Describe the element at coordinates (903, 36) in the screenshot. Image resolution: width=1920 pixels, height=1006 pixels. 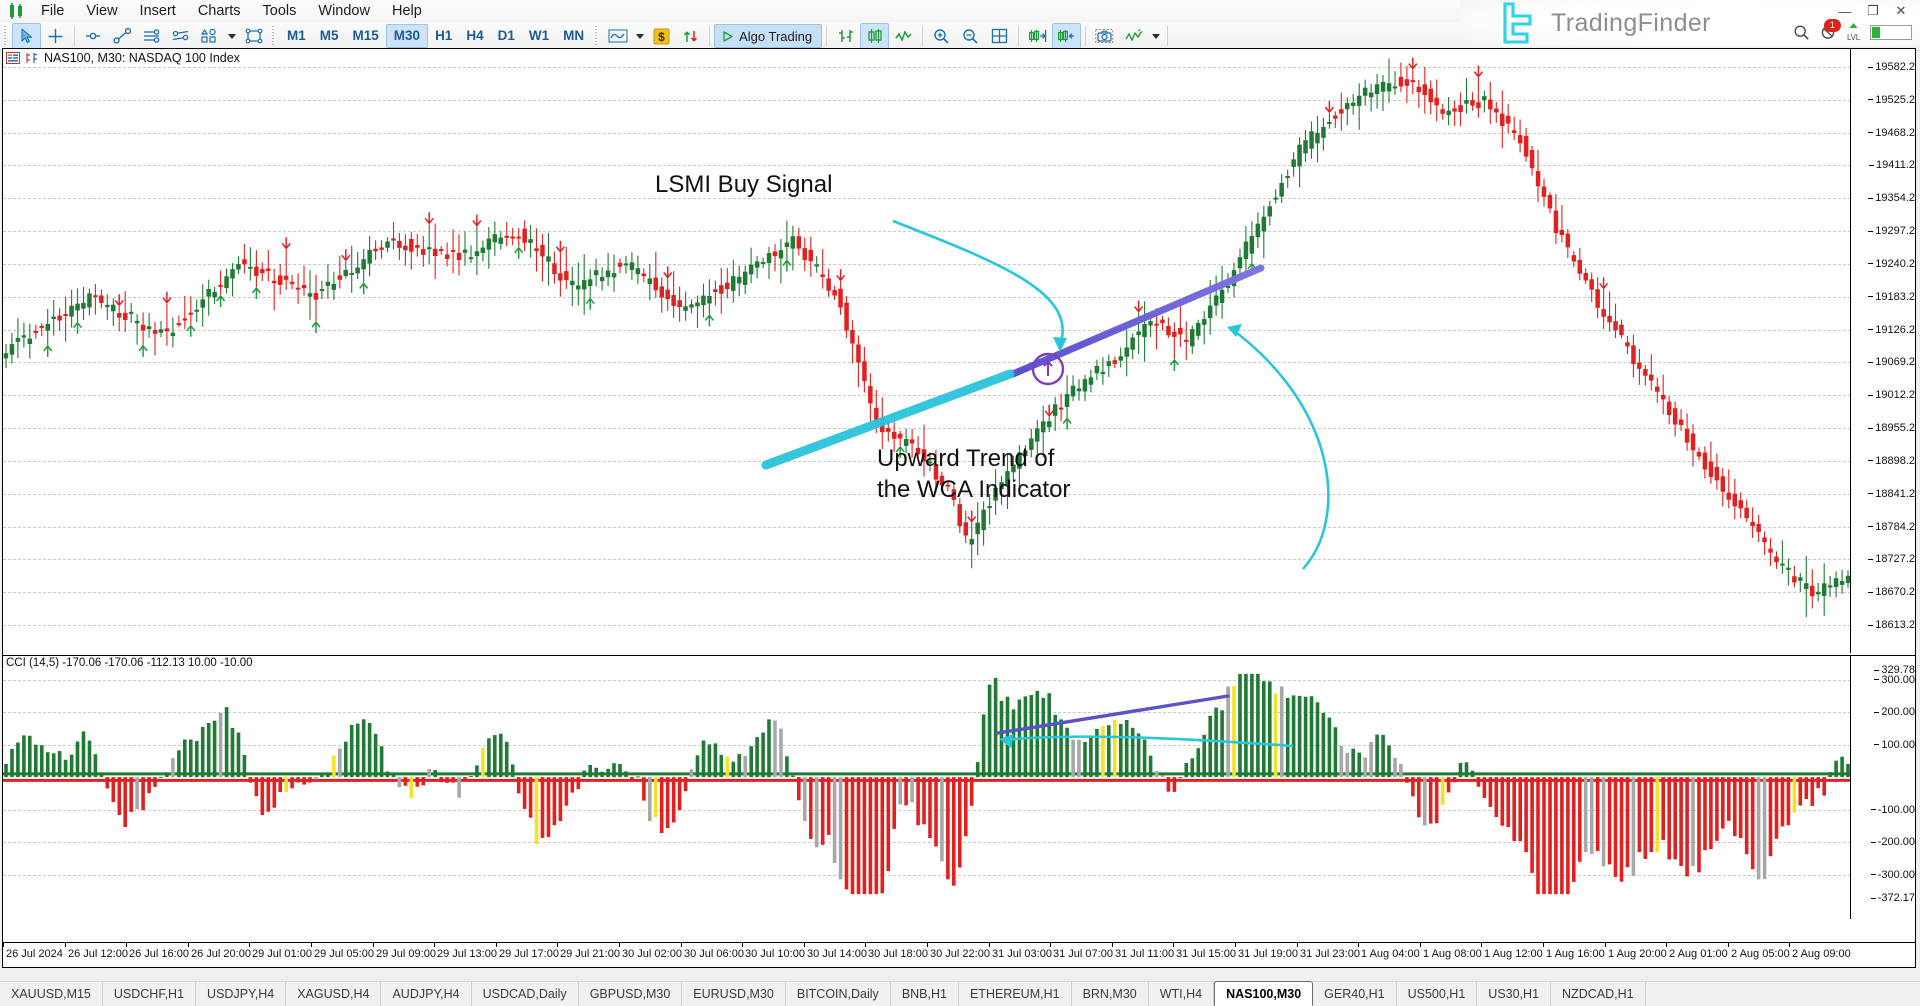
I see `line-chart-button` at that location.